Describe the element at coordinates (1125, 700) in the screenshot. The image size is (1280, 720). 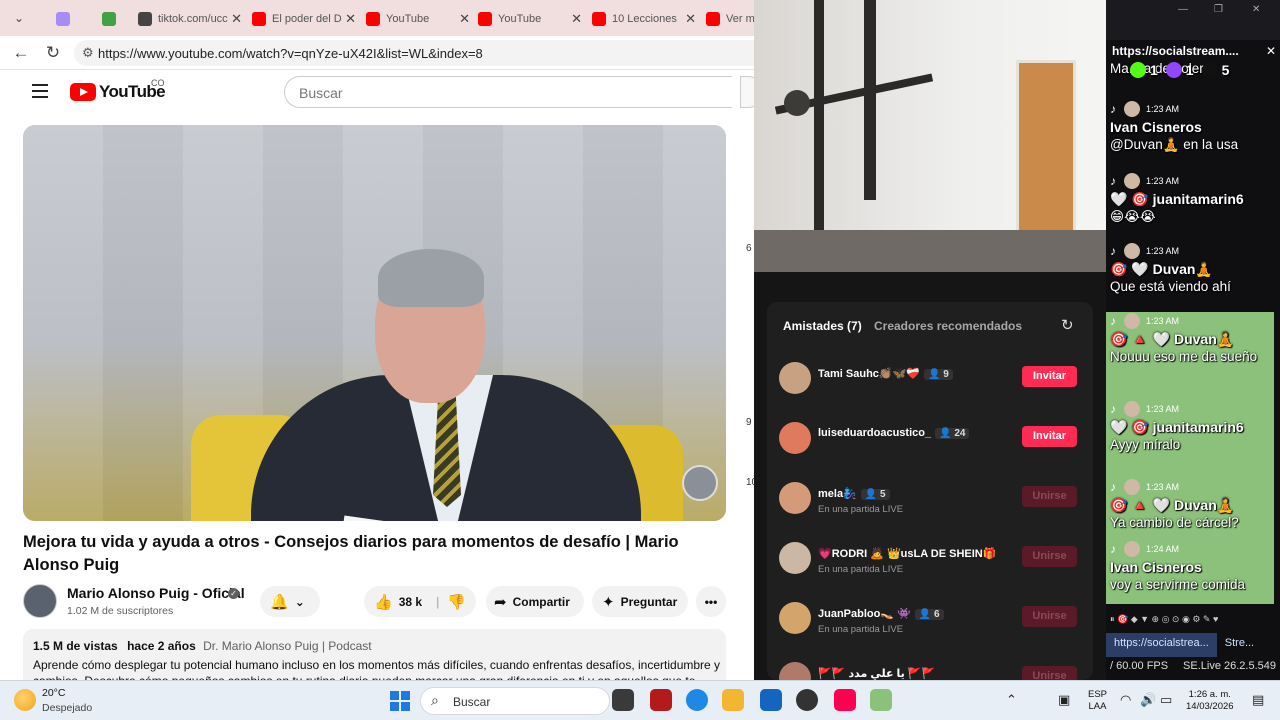
I see `wifi-icon: ◠` at that location.